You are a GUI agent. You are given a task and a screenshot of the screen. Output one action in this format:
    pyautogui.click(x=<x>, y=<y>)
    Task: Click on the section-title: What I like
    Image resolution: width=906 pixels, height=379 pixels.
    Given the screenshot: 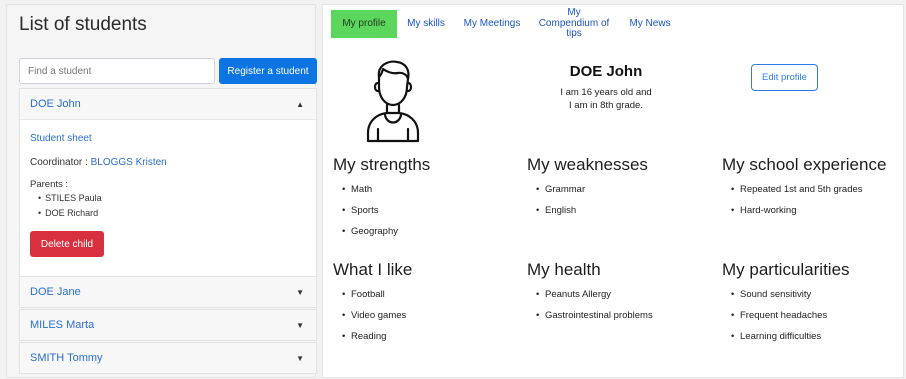 What is the action you would take?
    pyautogui.click(x=373, y=269)
    